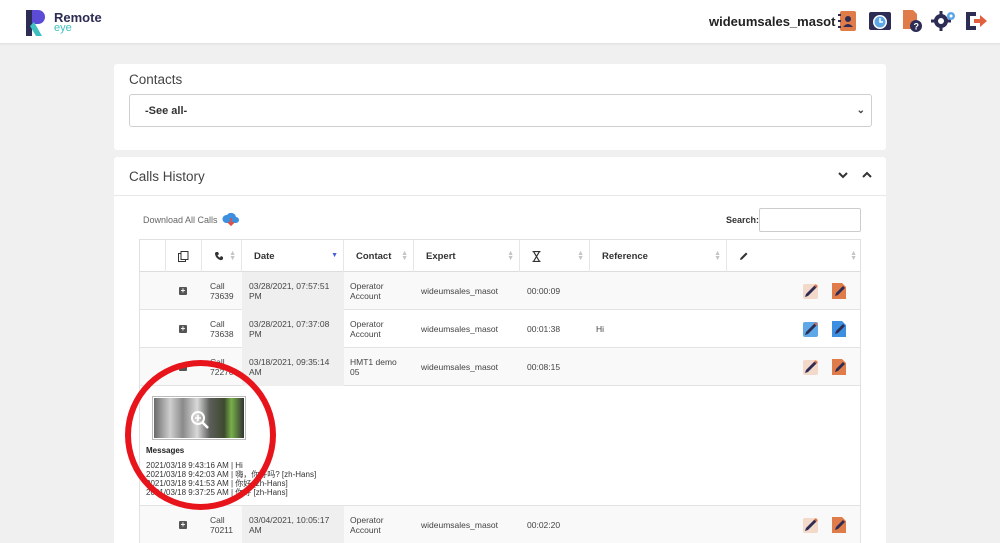 The height and width of the screenshot is (543, 1000). What do you see at coordinates (289, 324) in the screenshot?
I see `date-line1: 03/28/2021, 07:37:08` at bounding box center [289, 324].